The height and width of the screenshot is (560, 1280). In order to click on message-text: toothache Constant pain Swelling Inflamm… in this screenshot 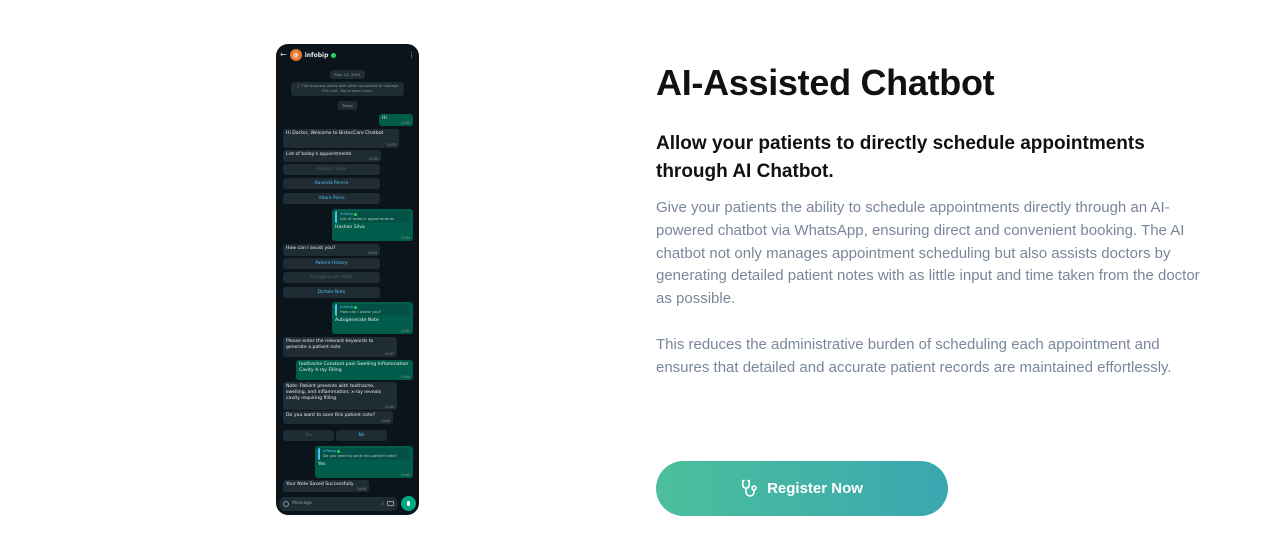, I will do `click(354, 367)`.